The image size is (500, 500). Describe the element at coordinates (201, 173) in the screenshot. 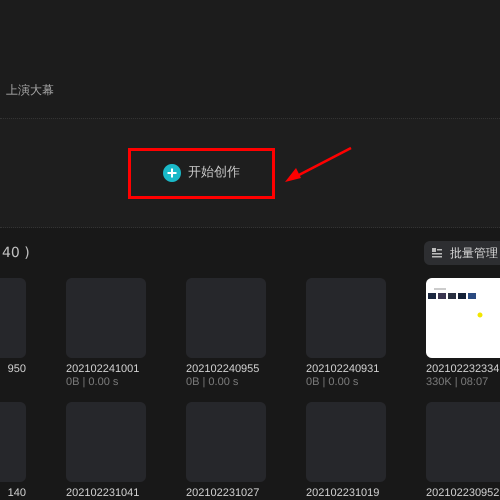

I see `start-create-button: 开始创作` at that location.